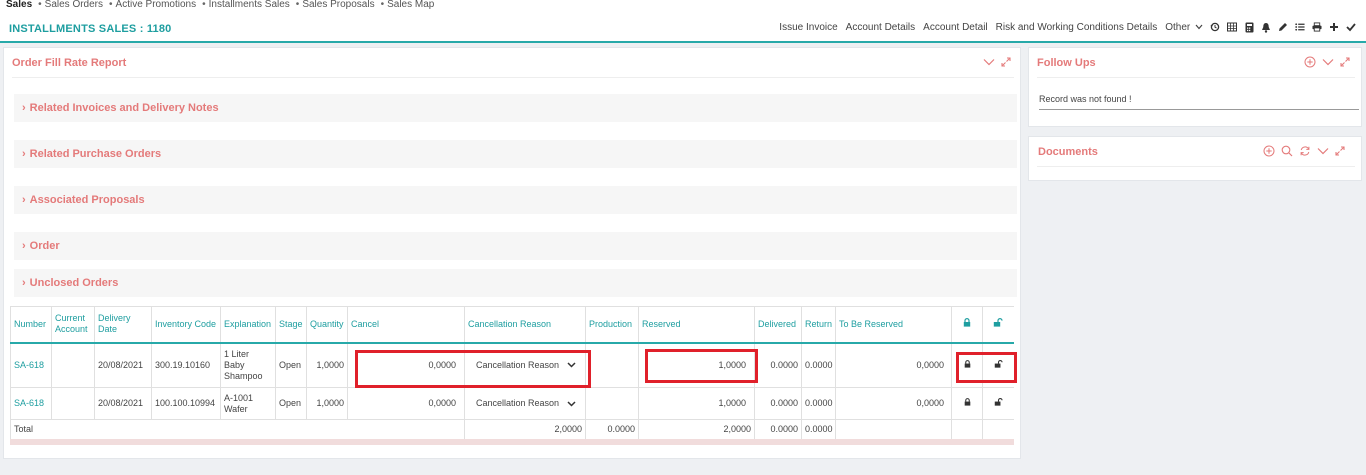  What do you see at coordinates (24, 154) in the screenshot?
I see `chevron-right-icon: ›` at bounding box center [24, 154].